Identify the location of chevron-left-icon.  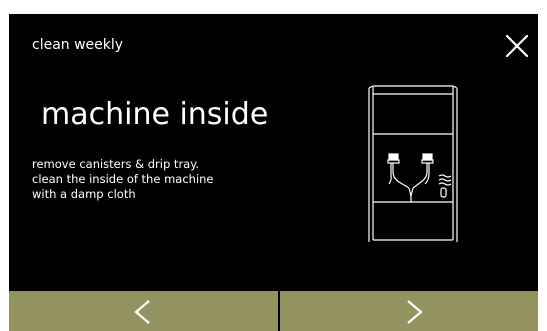
(142, 312).